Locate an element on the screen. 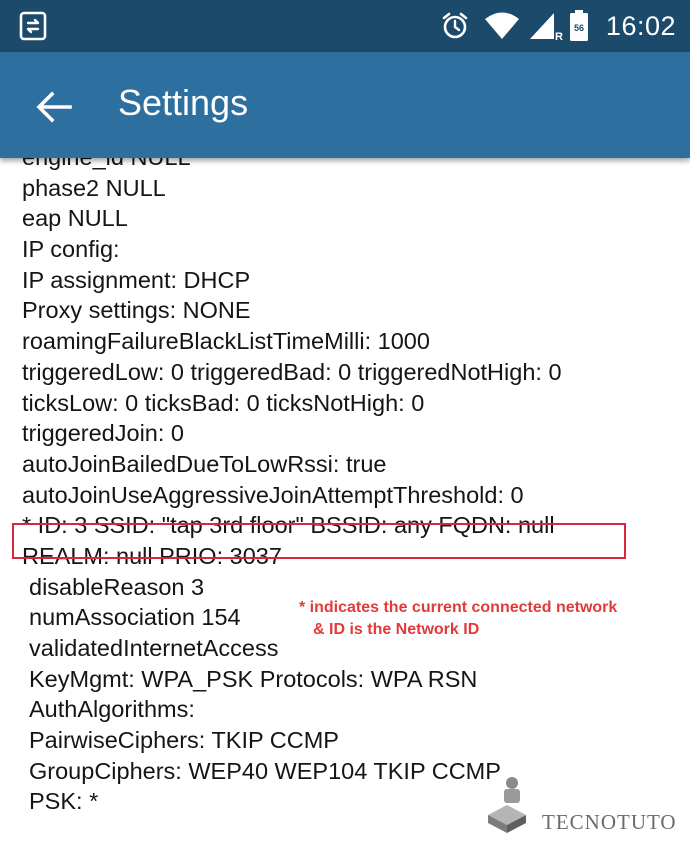  status-icons: R 56 16:02 is located at coordinates (558, 26).